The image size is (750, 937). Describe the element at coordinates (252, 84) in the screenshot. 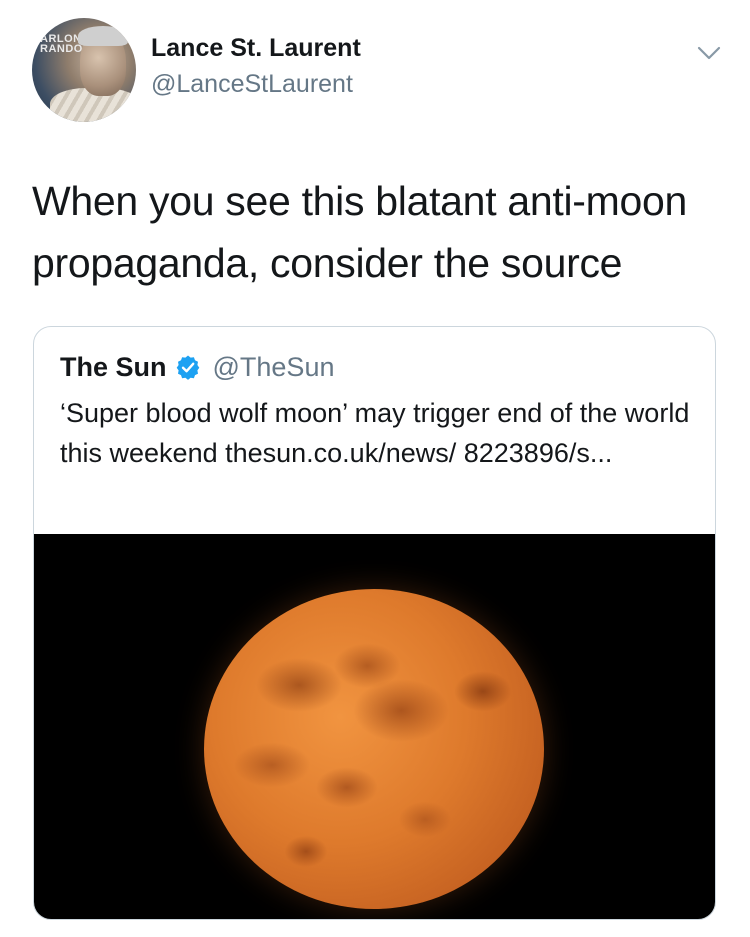

I see `author-handle: @LanceStLaurent` at that location.